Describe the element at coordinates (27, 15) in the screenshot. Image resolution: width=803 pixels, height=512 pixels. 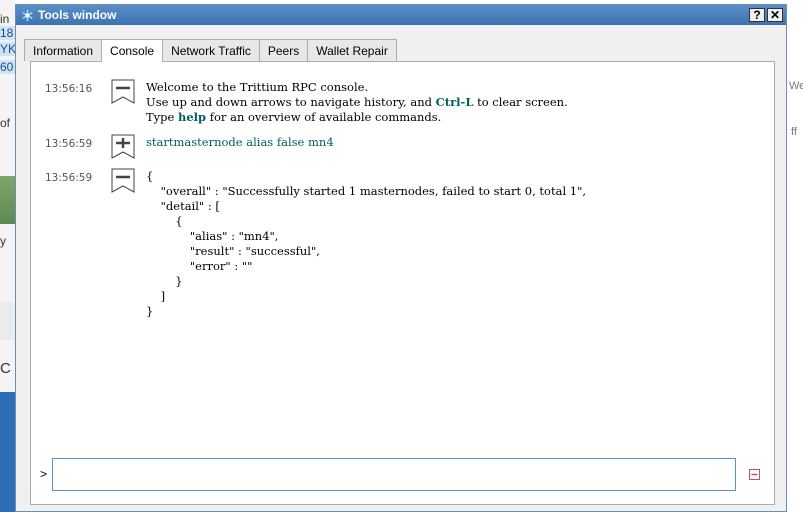
I see `trittium-logo-icon` at that location.